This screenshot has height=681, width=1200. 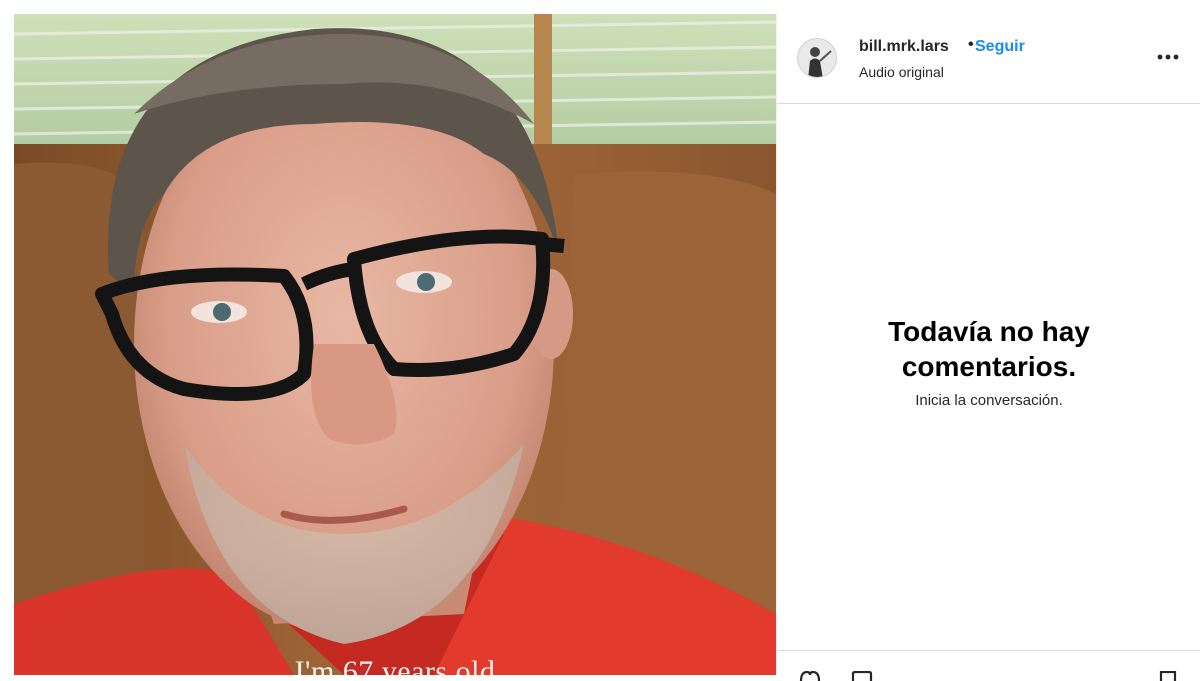 I want to click on heart-icon, so click(x=810, y=676).